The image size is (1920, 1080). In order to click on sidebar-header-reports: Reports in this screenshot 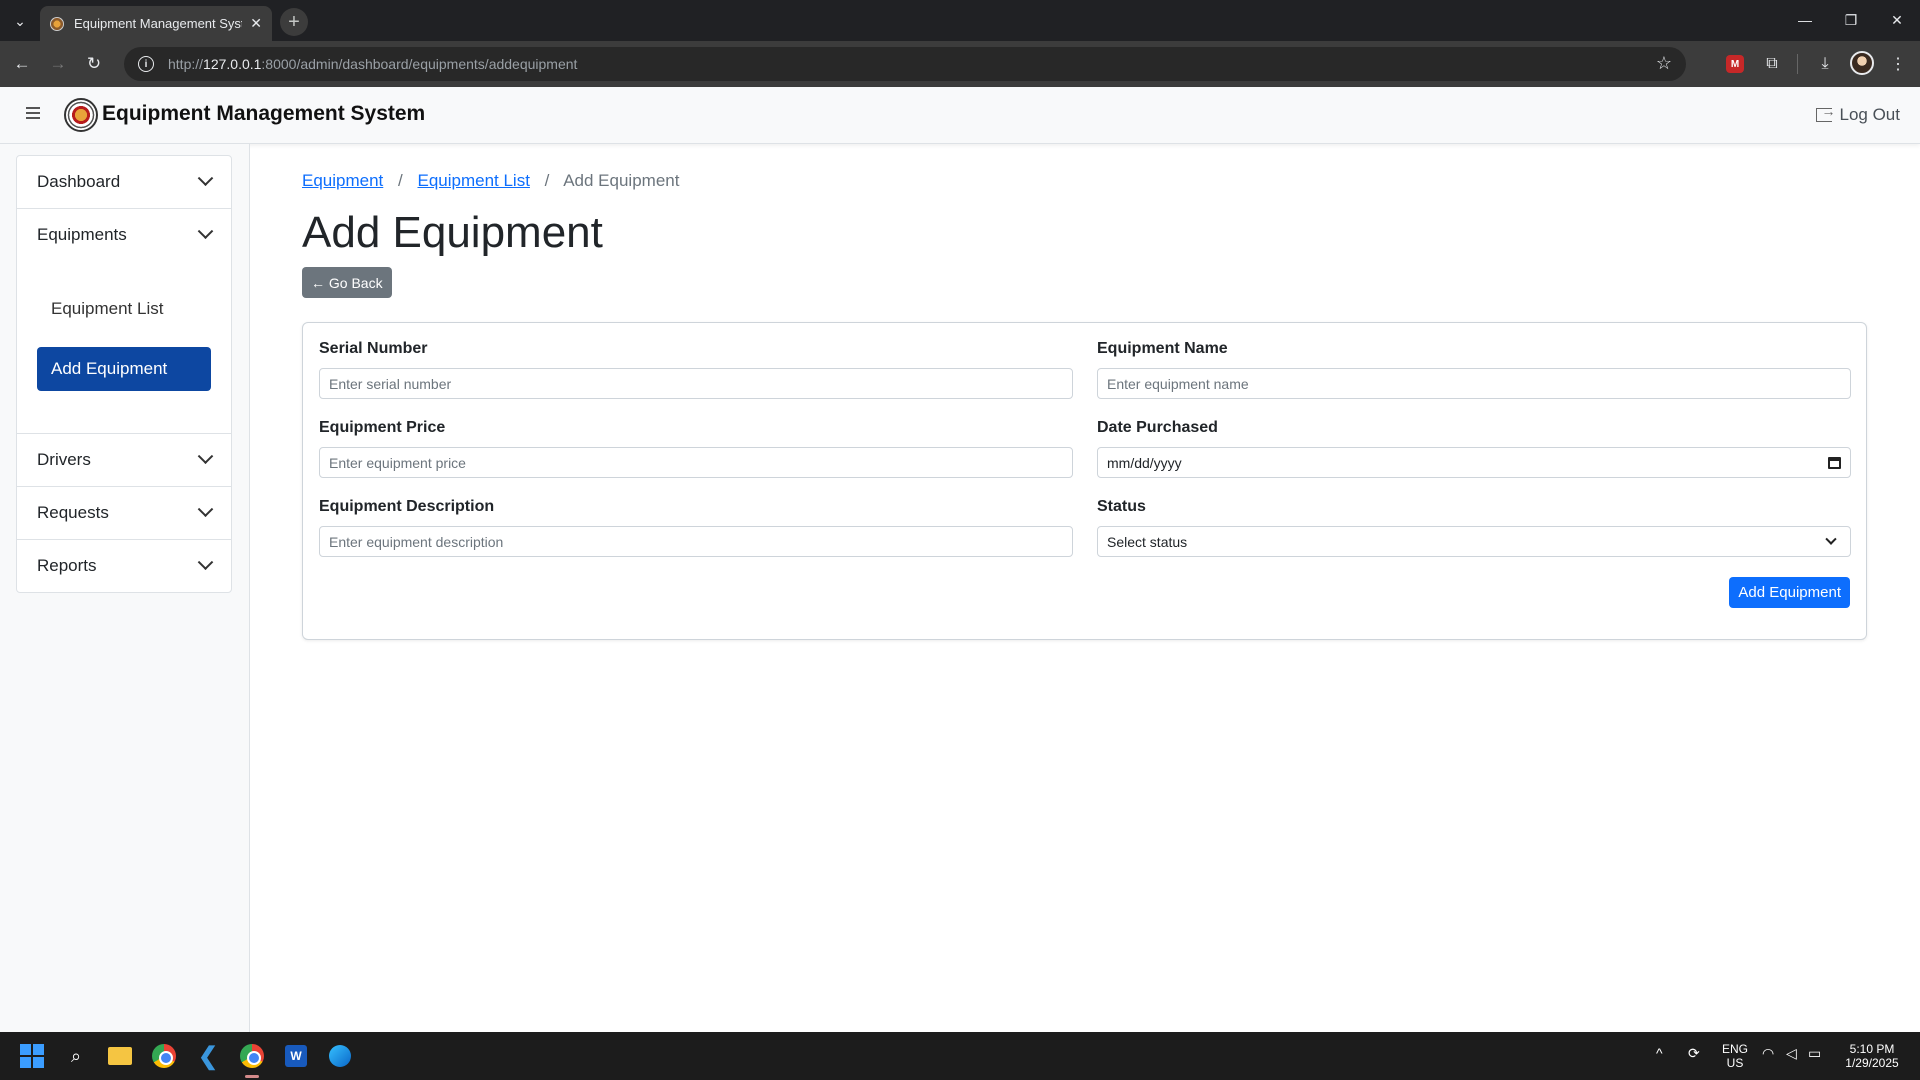, I will do `click(124, 566)`.